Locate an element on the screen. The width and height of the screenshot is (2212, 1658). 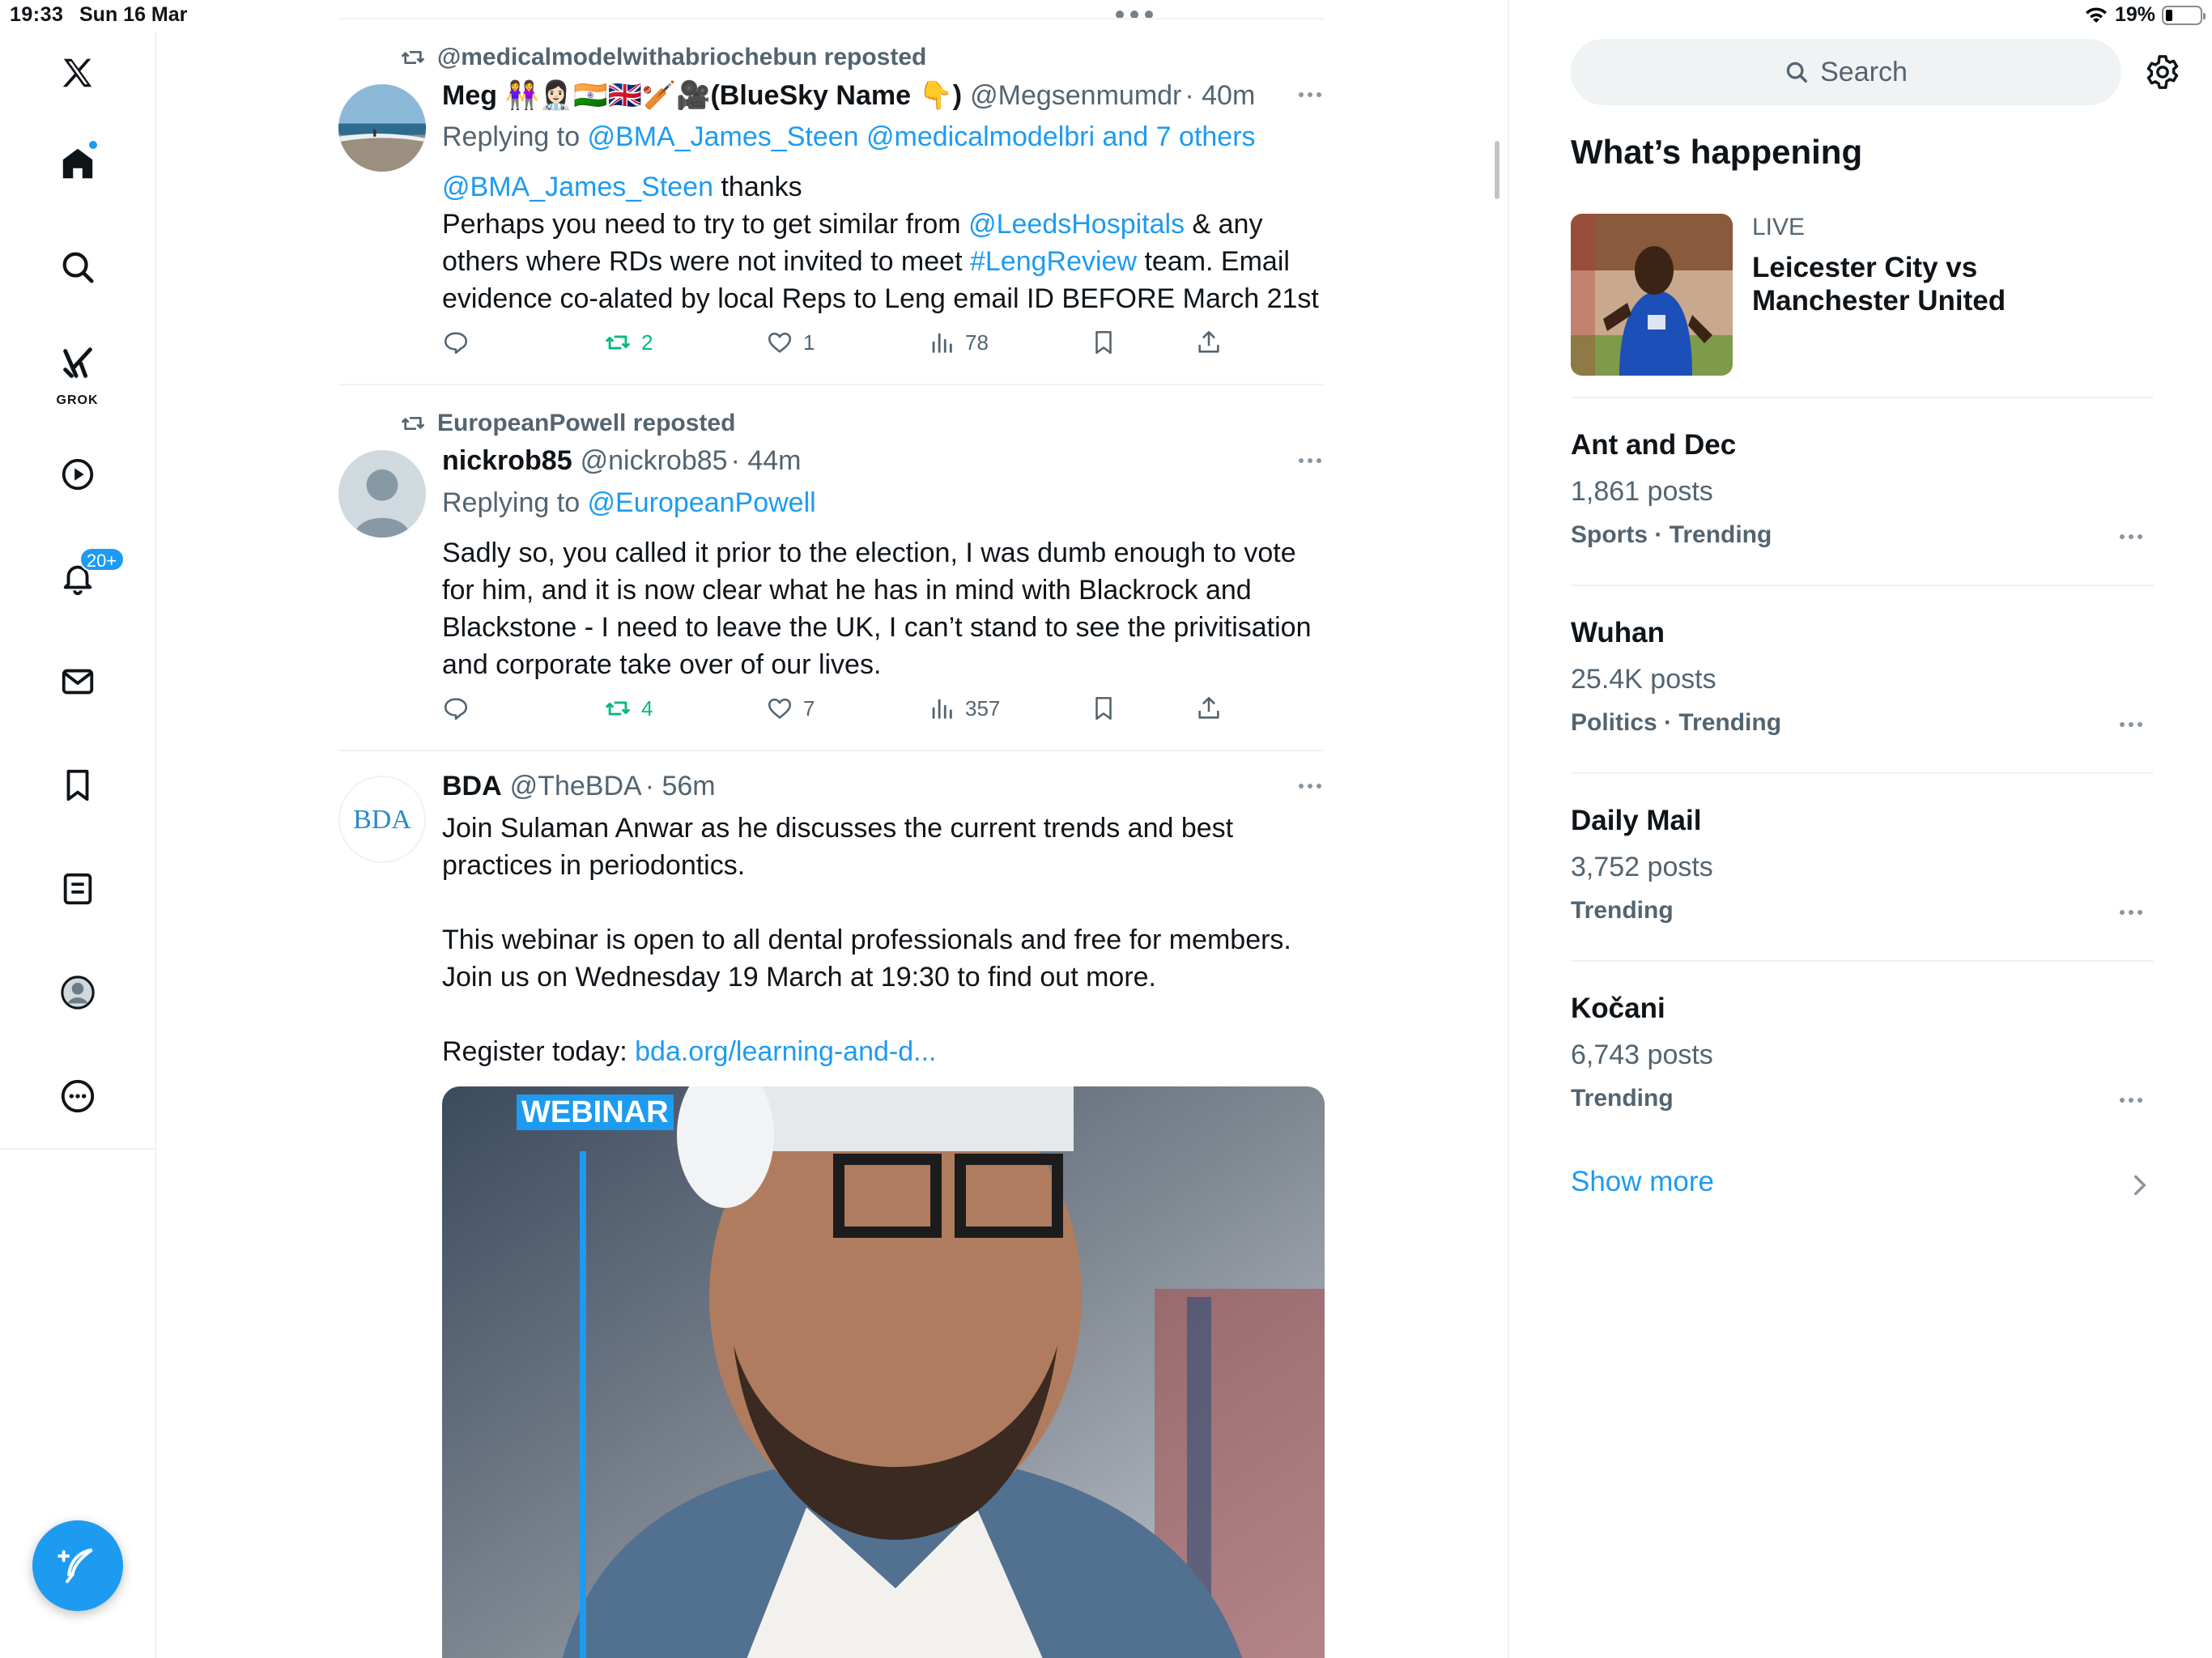
show-more-link: Show more is located at coordinates (1863, 1186).